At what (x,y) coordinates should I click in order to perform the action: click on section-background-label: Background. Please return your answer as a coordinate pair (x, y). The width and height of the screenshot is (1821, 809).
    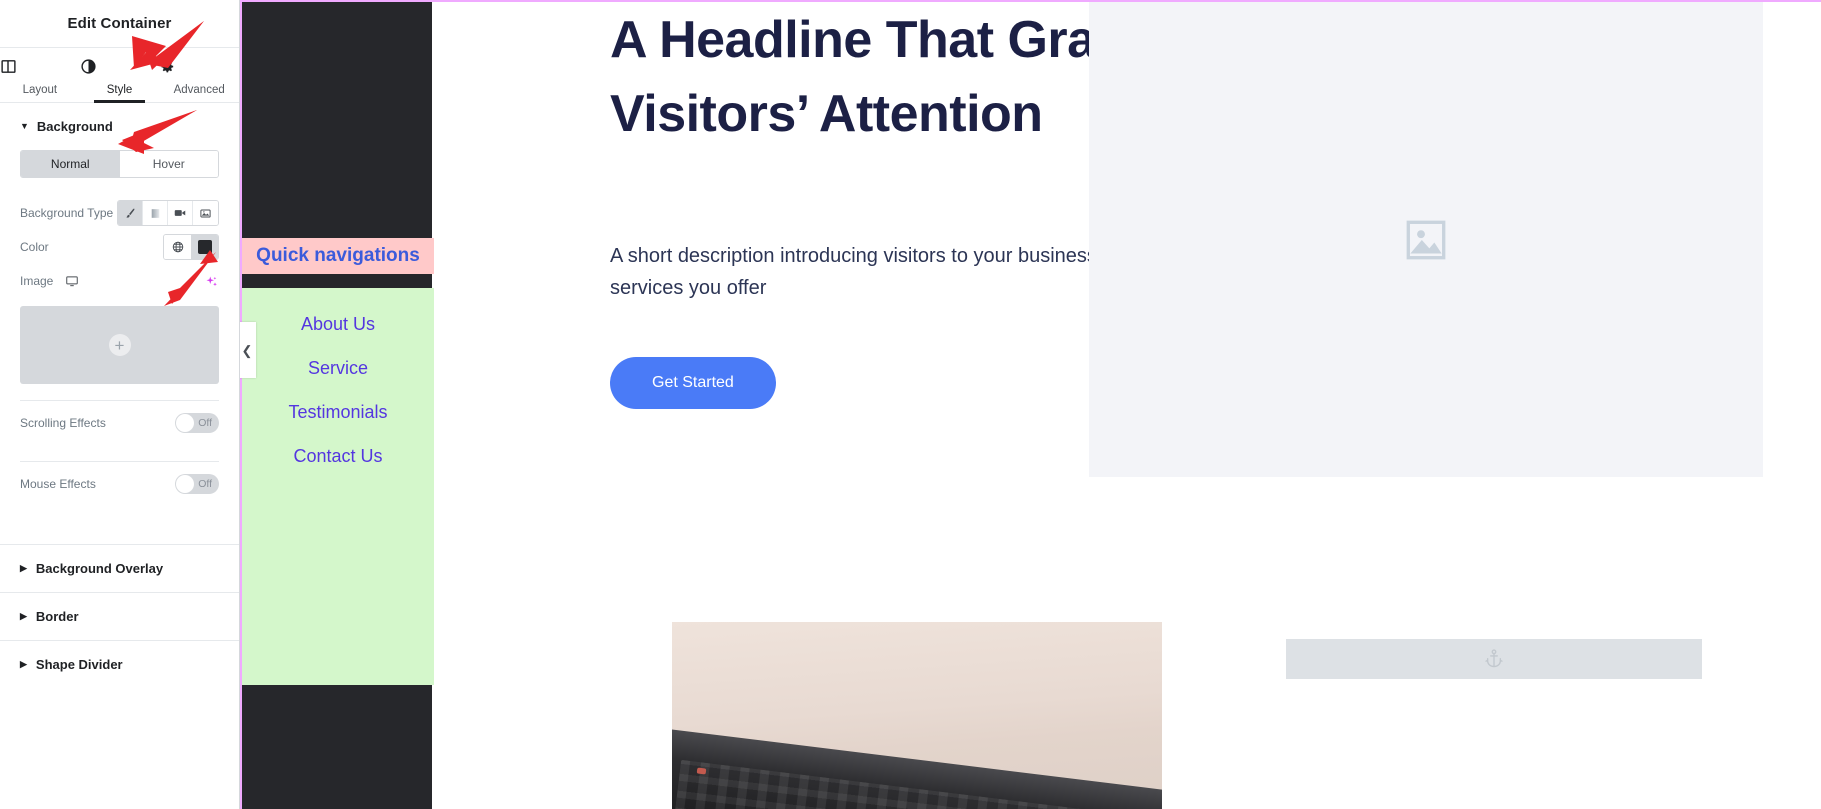
    Looking at the image, I should click on (74, 126).